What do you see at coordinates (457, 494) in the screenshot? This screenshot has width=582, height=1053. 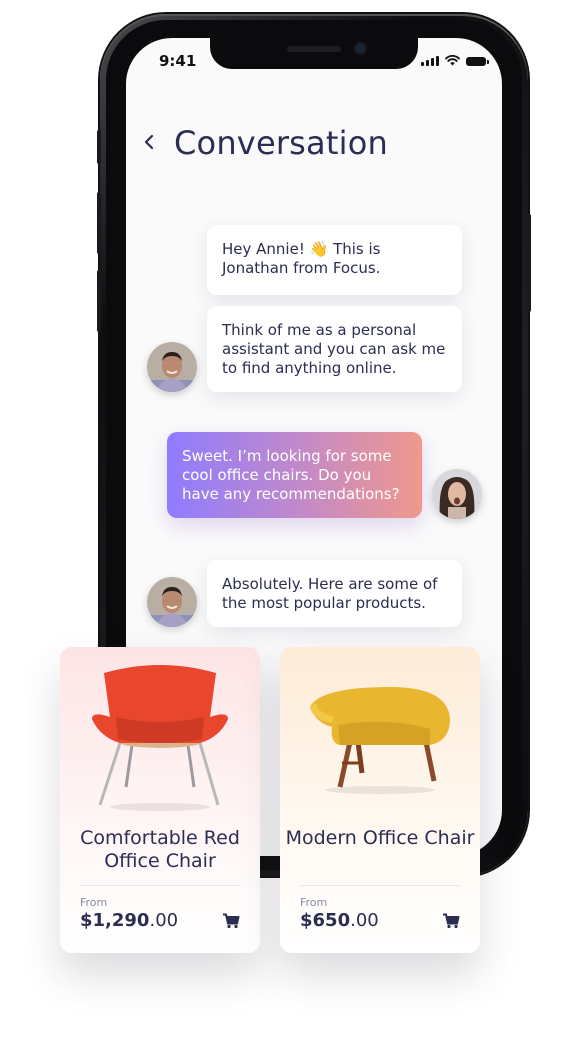 I see `avatar-annie` at bounding box center [457, 494].